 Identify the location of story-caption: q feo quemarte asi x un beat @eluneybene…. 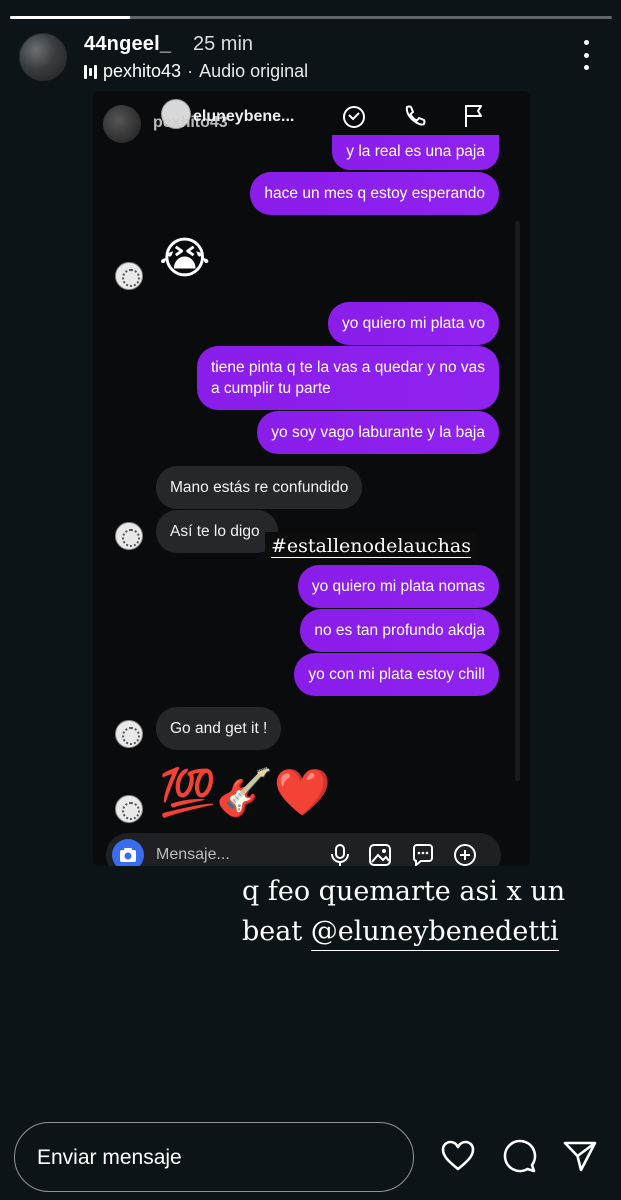
(403, 912).